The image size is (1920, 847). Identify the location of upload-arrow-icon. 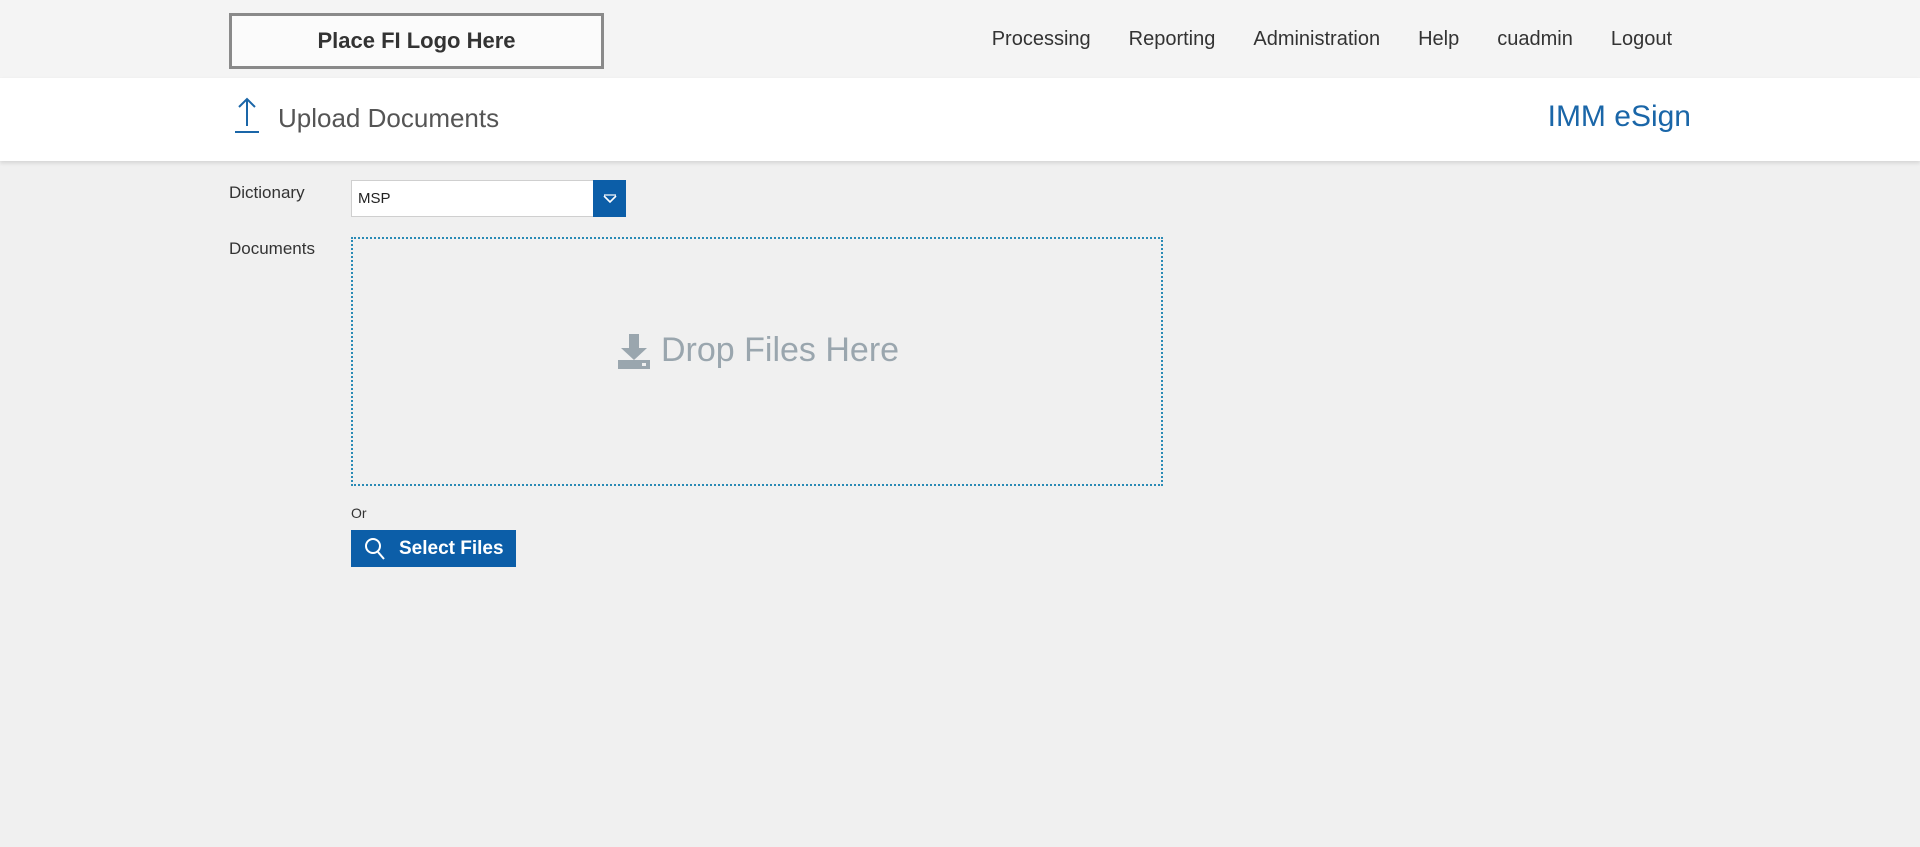
(247, 115).